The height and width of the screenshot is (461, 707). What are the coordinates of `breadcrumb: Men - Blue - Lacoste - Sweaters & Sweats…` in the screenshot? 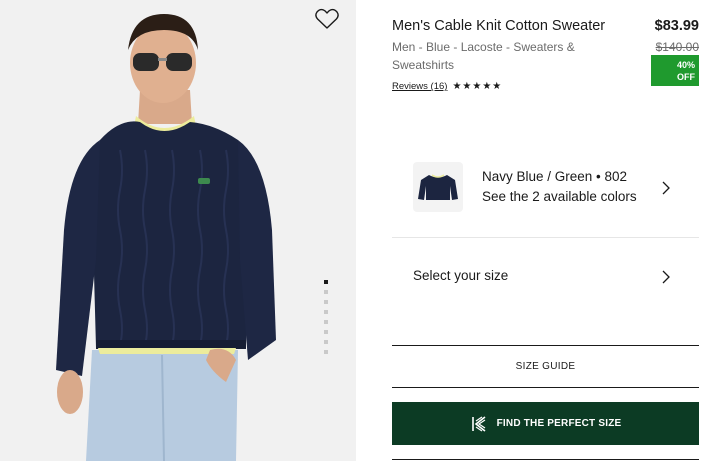 It's located at (512, 56).